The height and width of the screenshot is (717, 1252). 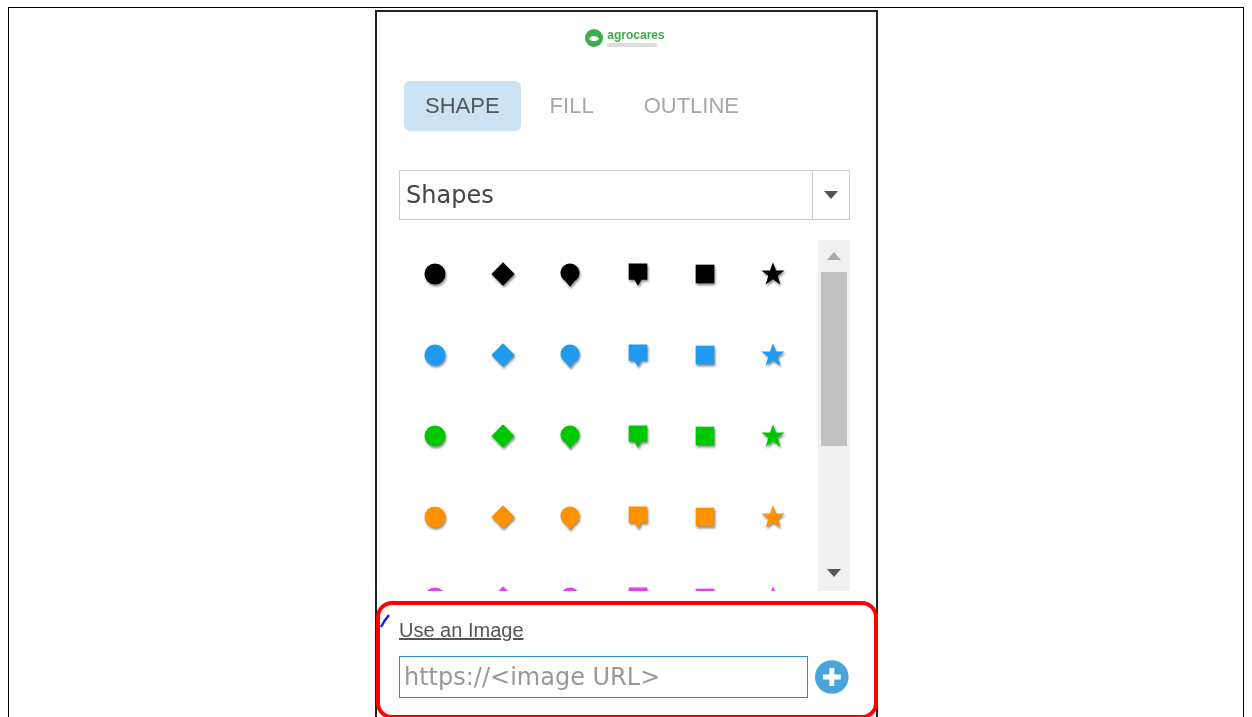 What do you see at coordinates (604, 677) in the screenshot?
I see `image-url-field: https://<image URL>` at bounding box center [604, 677].